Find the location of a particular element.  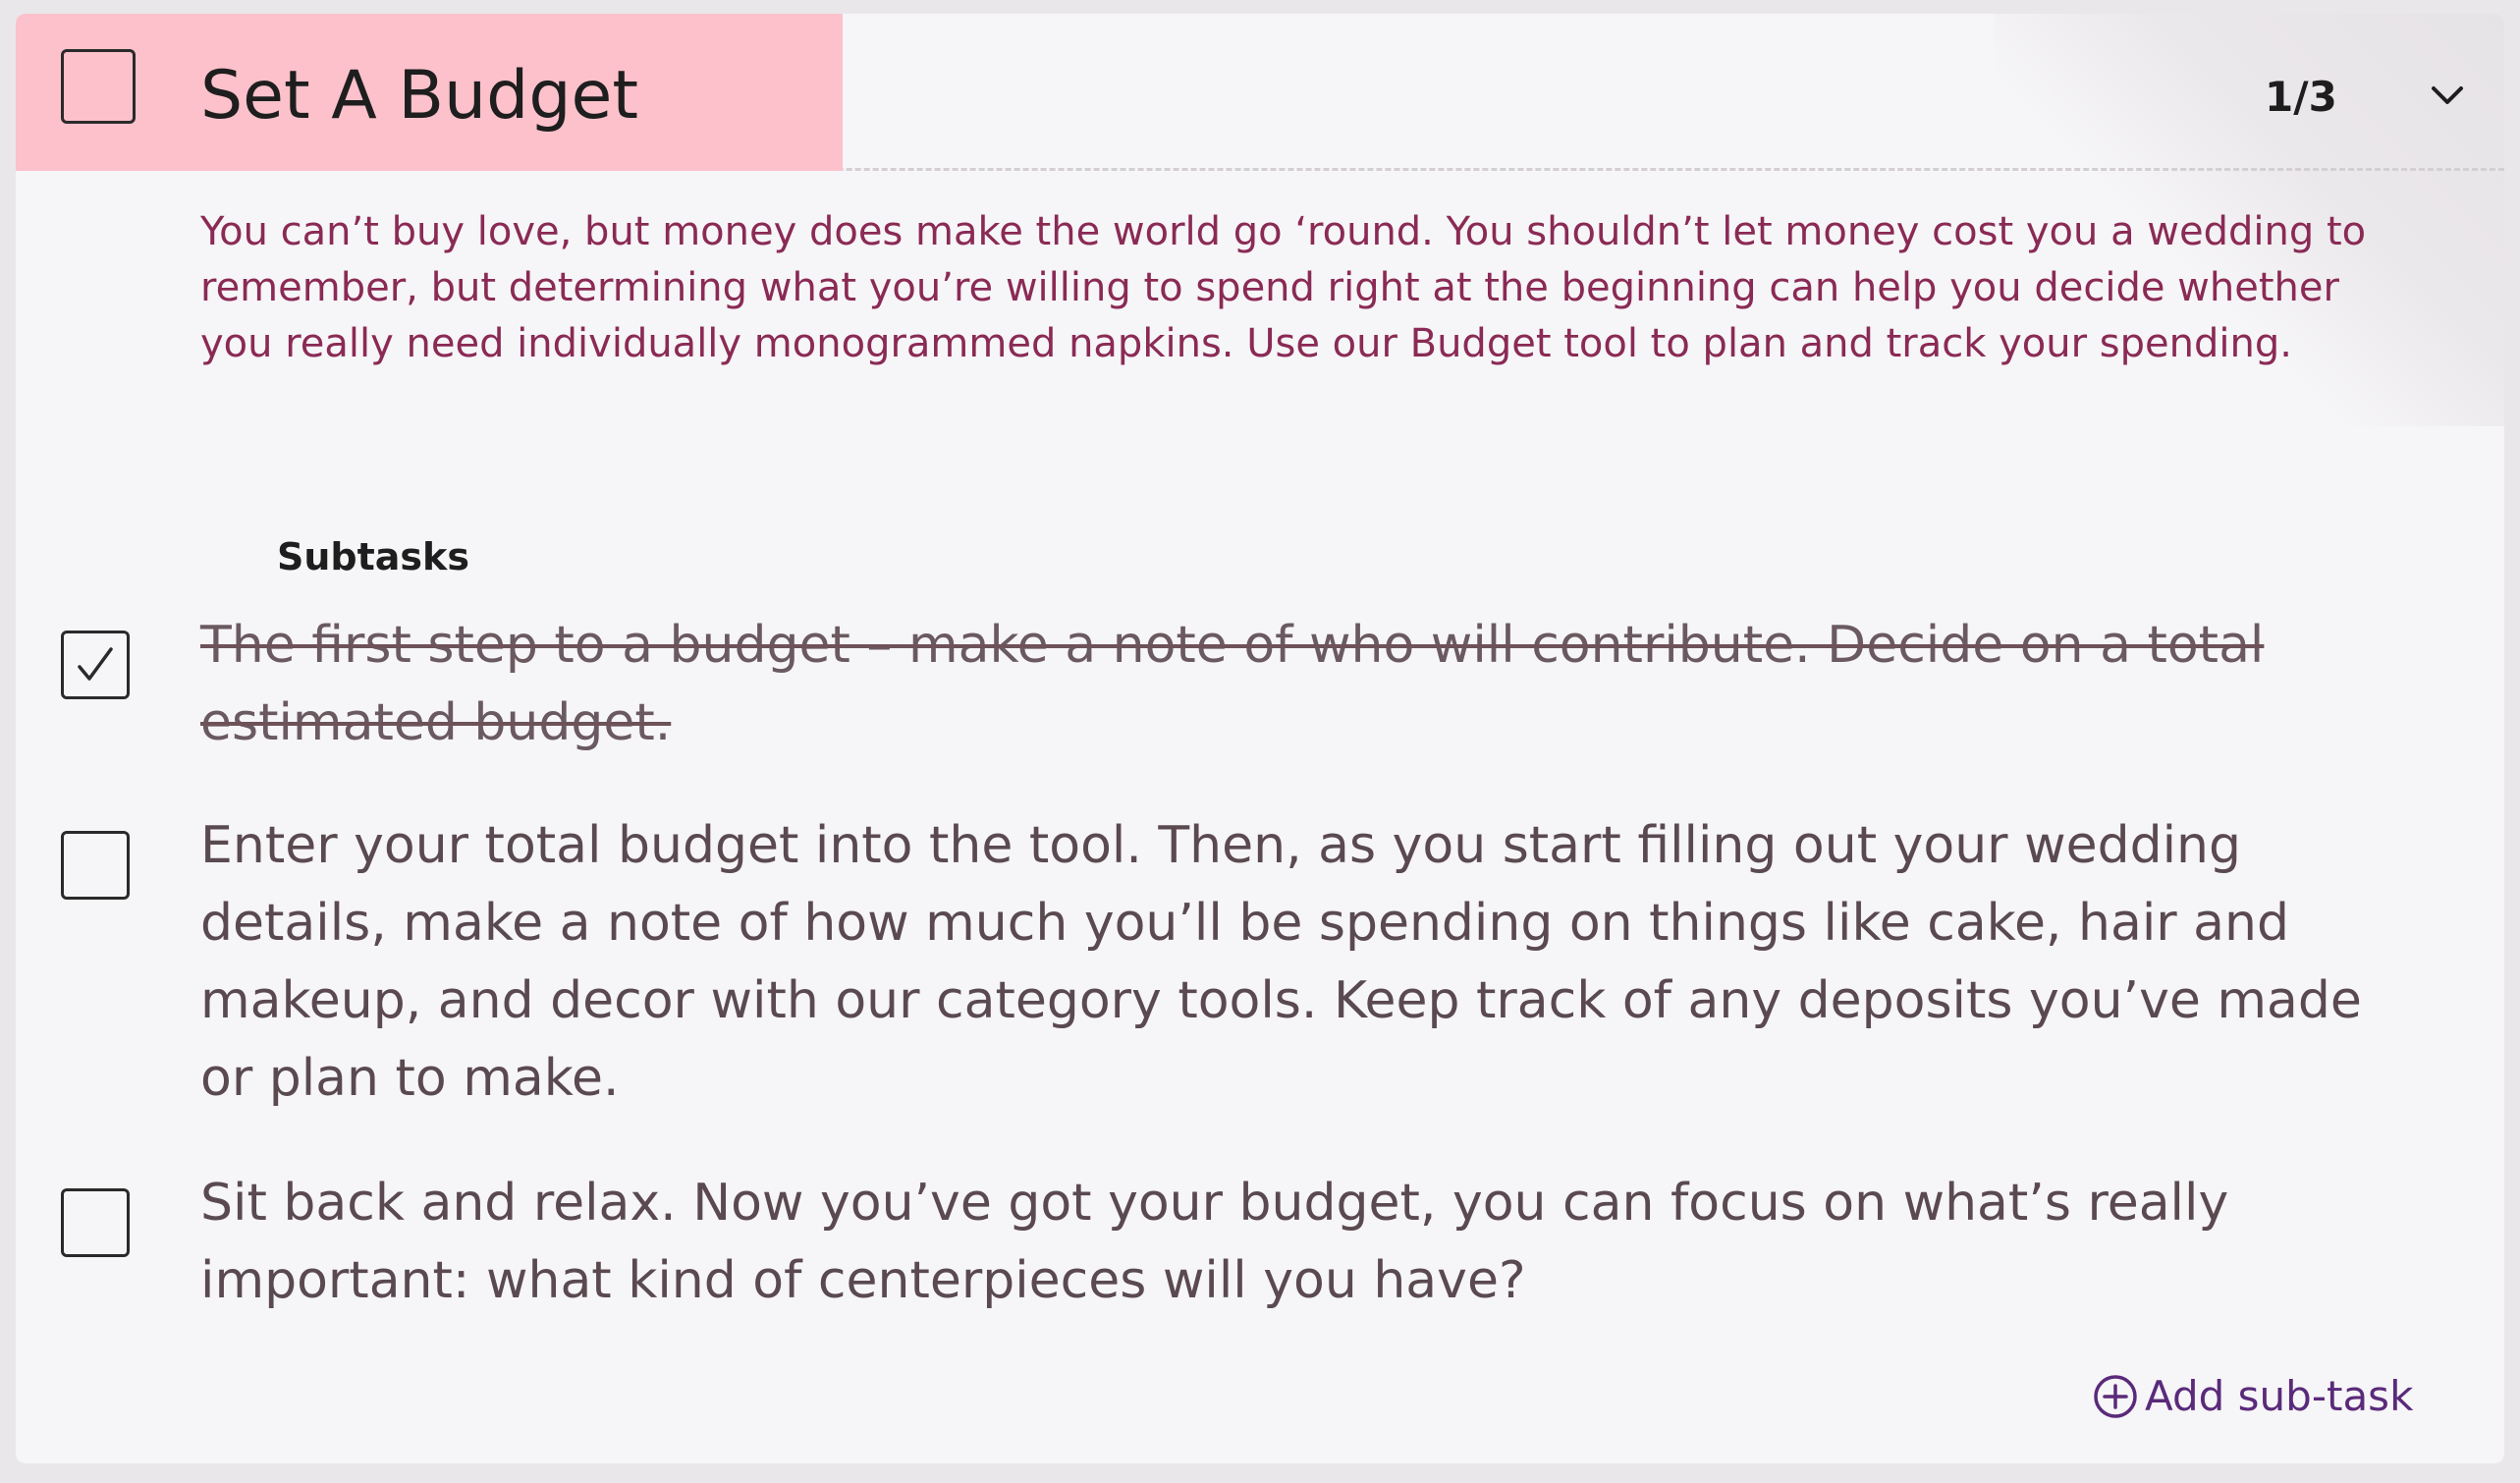

subtask-checkbox-checked is located at coordinates (95, 665).